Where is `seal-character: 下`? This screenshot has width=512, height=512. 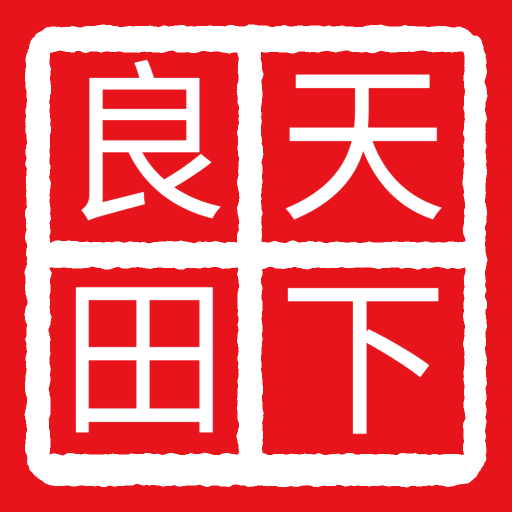
seal-character: 下 is located at coordinates (363, 360).